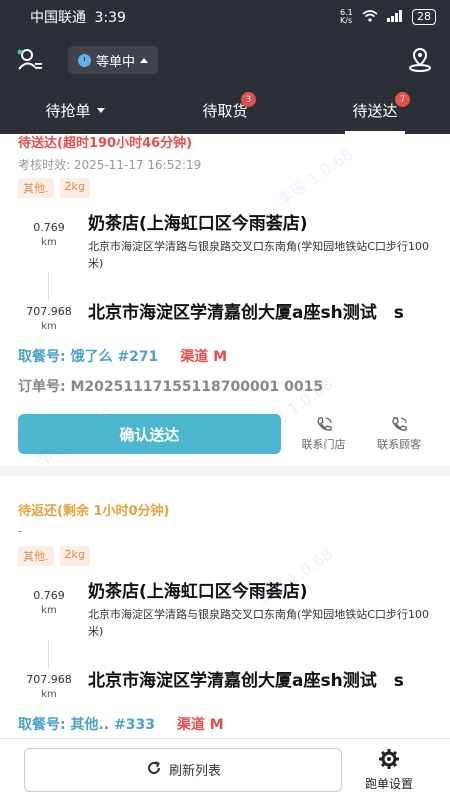 The image size is (450, 800). Describe the element at coordinates (144, 60) in the screenshot. I see `caret-up-icon` at that location.